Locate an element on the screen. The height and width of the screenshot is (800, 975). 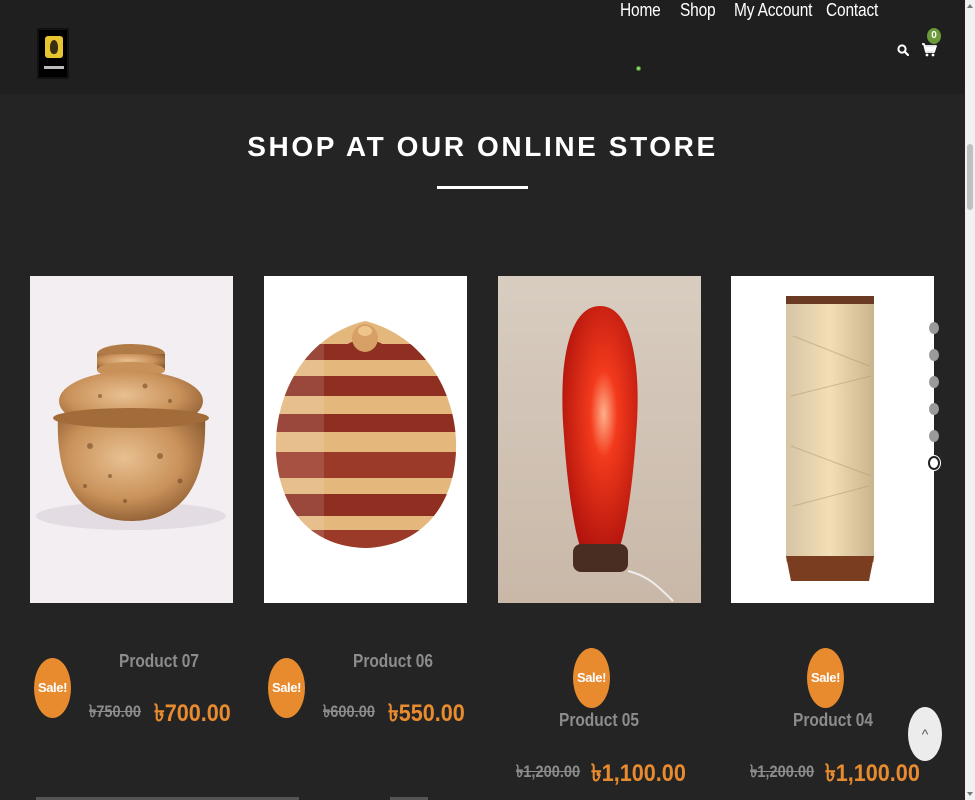
product-title: Product 05 is located at coordinates (599, 720).